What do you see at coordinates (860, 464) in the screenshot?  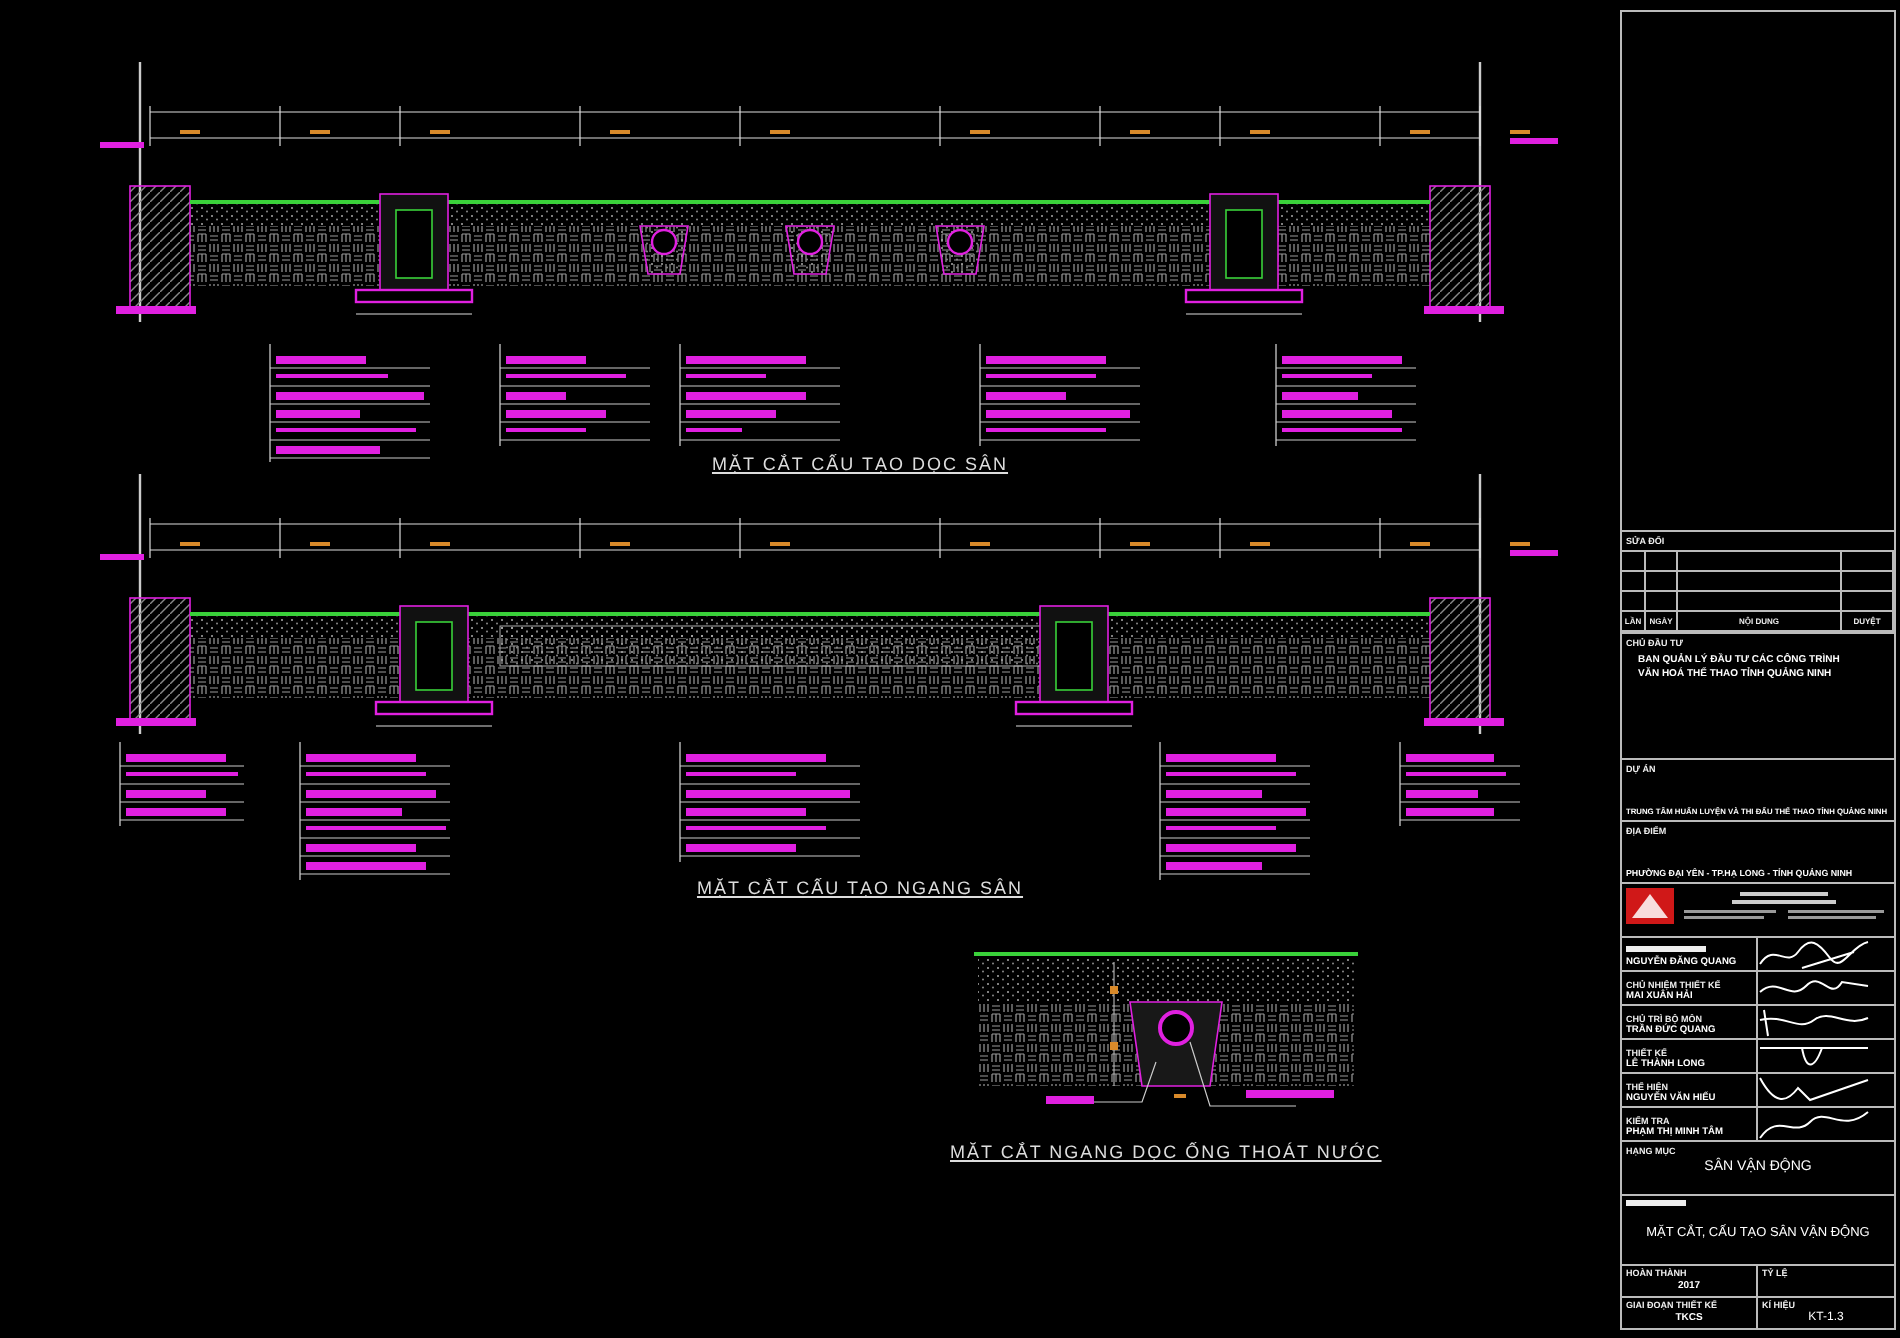 I see `section-title: MẶT CẮT CẤU TẠO DỌC SÂN` at bounding box center [860, 464].